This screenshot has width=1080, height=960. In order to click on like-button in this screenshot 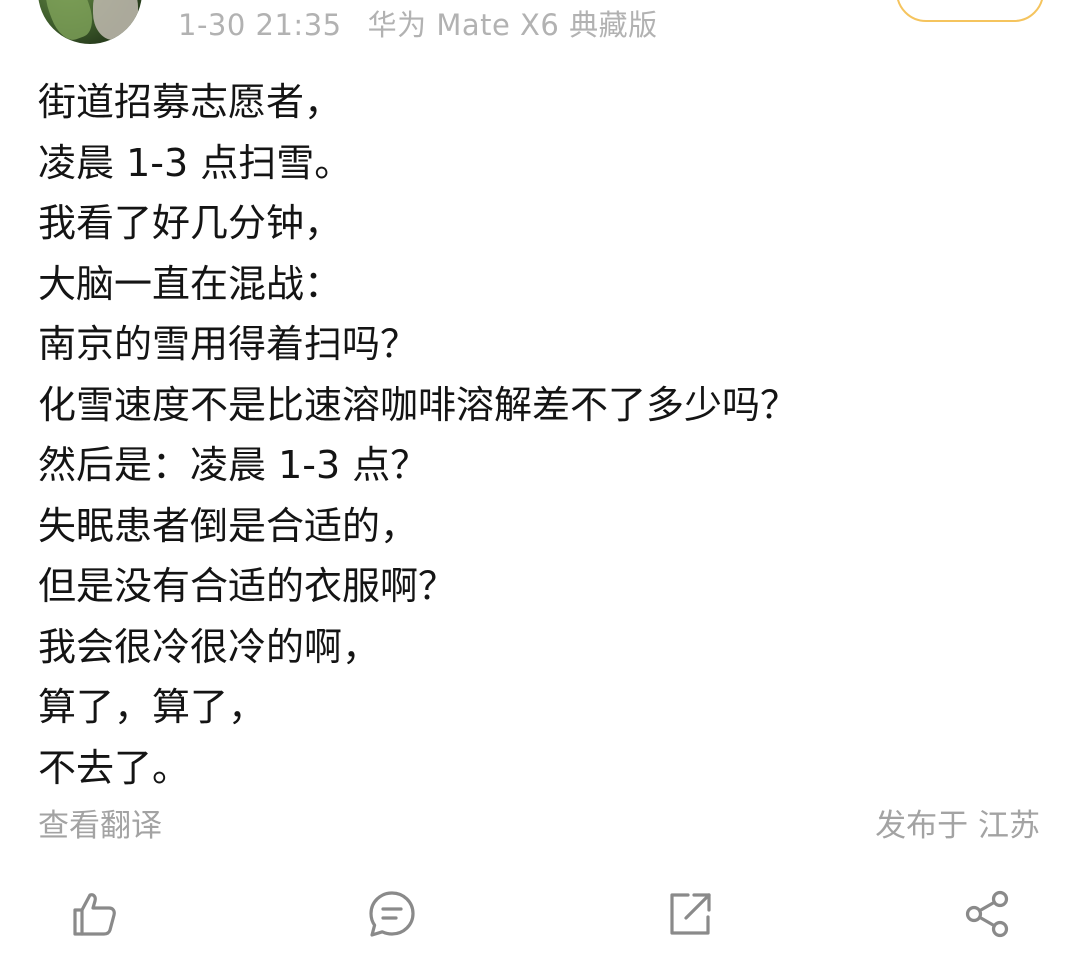, I will do `click(94, 914)`.